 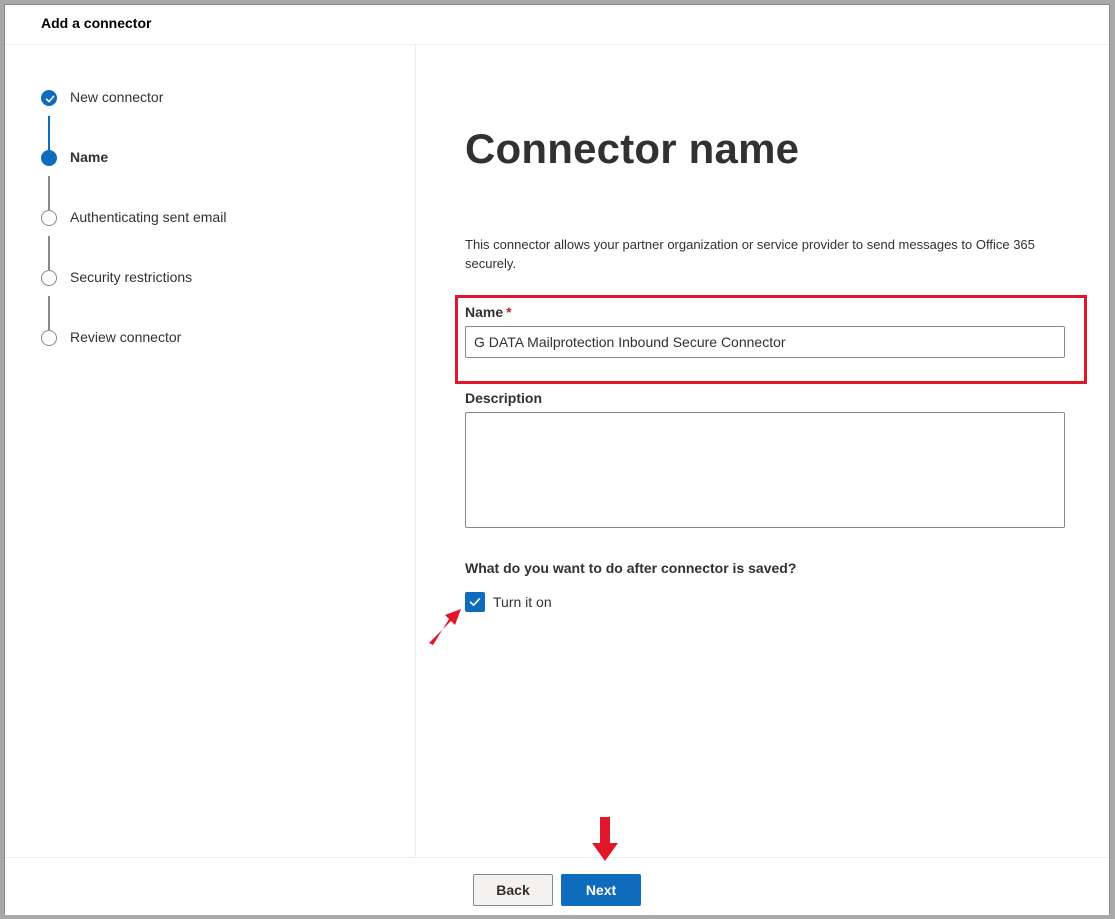 What do you see at coordinates (632, 148) in the screenshot?
I see `page-title: Connector name` at bounding box center [632, 148].